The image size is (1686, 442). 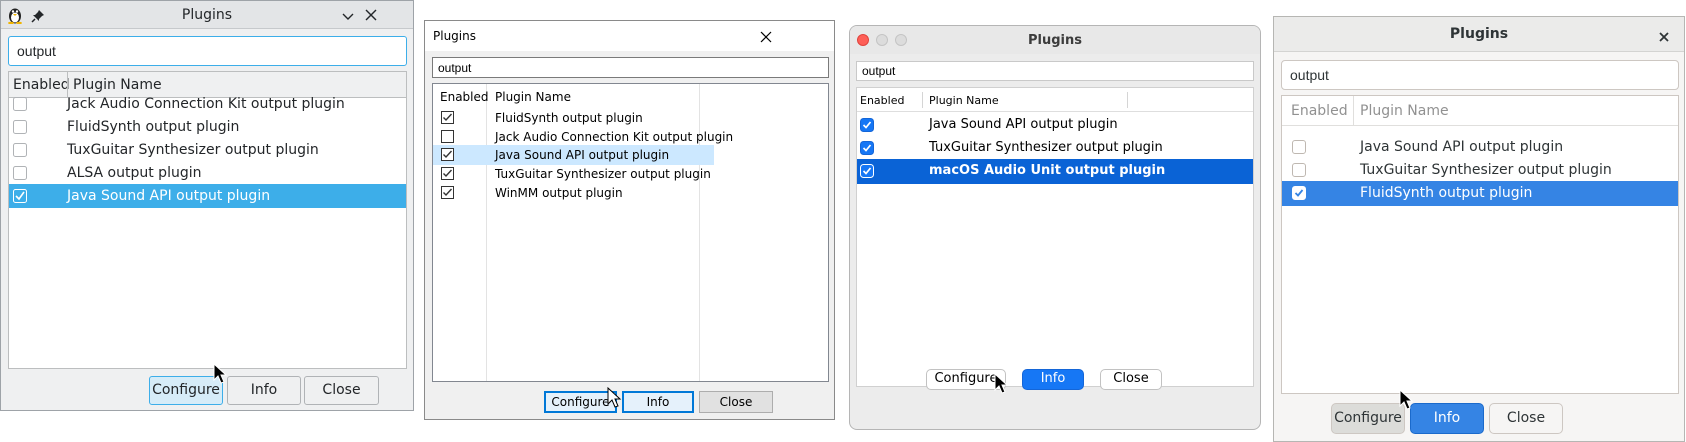 What do you see at coordinates (559, 193) in the screenshot?
I see `plugin-name: WinMM output plugin` at bounding box center [559, 193].